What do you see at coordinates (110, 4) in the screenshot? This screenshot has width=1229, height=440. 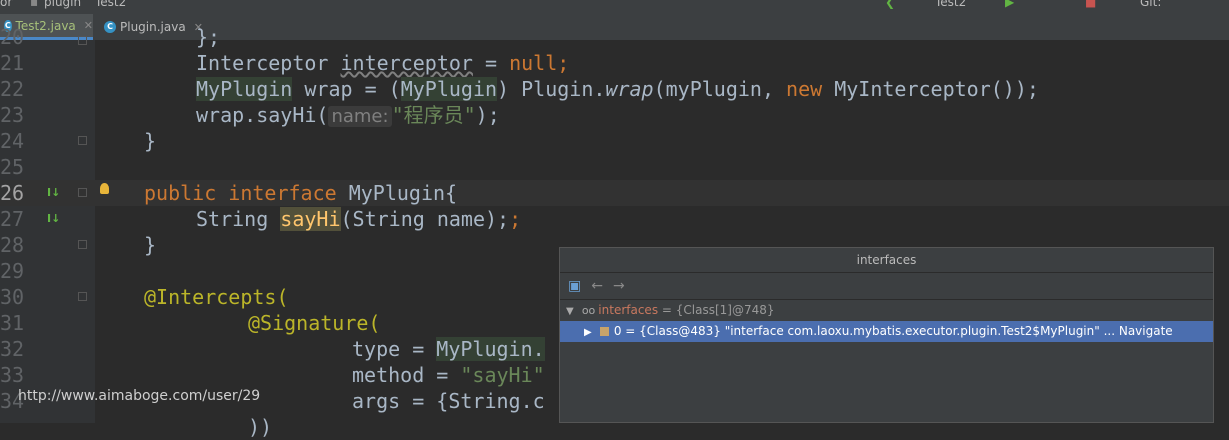 I see `breadcrumb-item: Test2` at bounding box center [110, 4].